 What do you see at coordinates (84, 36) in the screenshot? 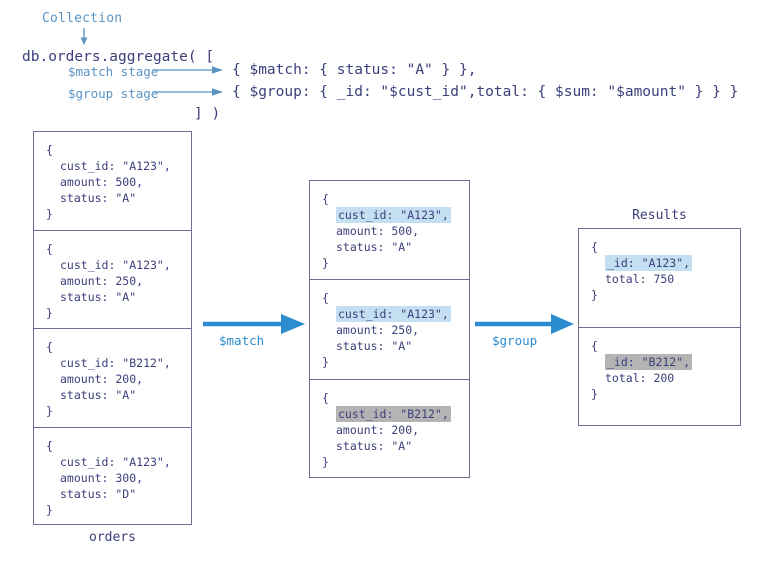
I see `collection-pointer-arrow-icon` at bounding box center [84, 36].